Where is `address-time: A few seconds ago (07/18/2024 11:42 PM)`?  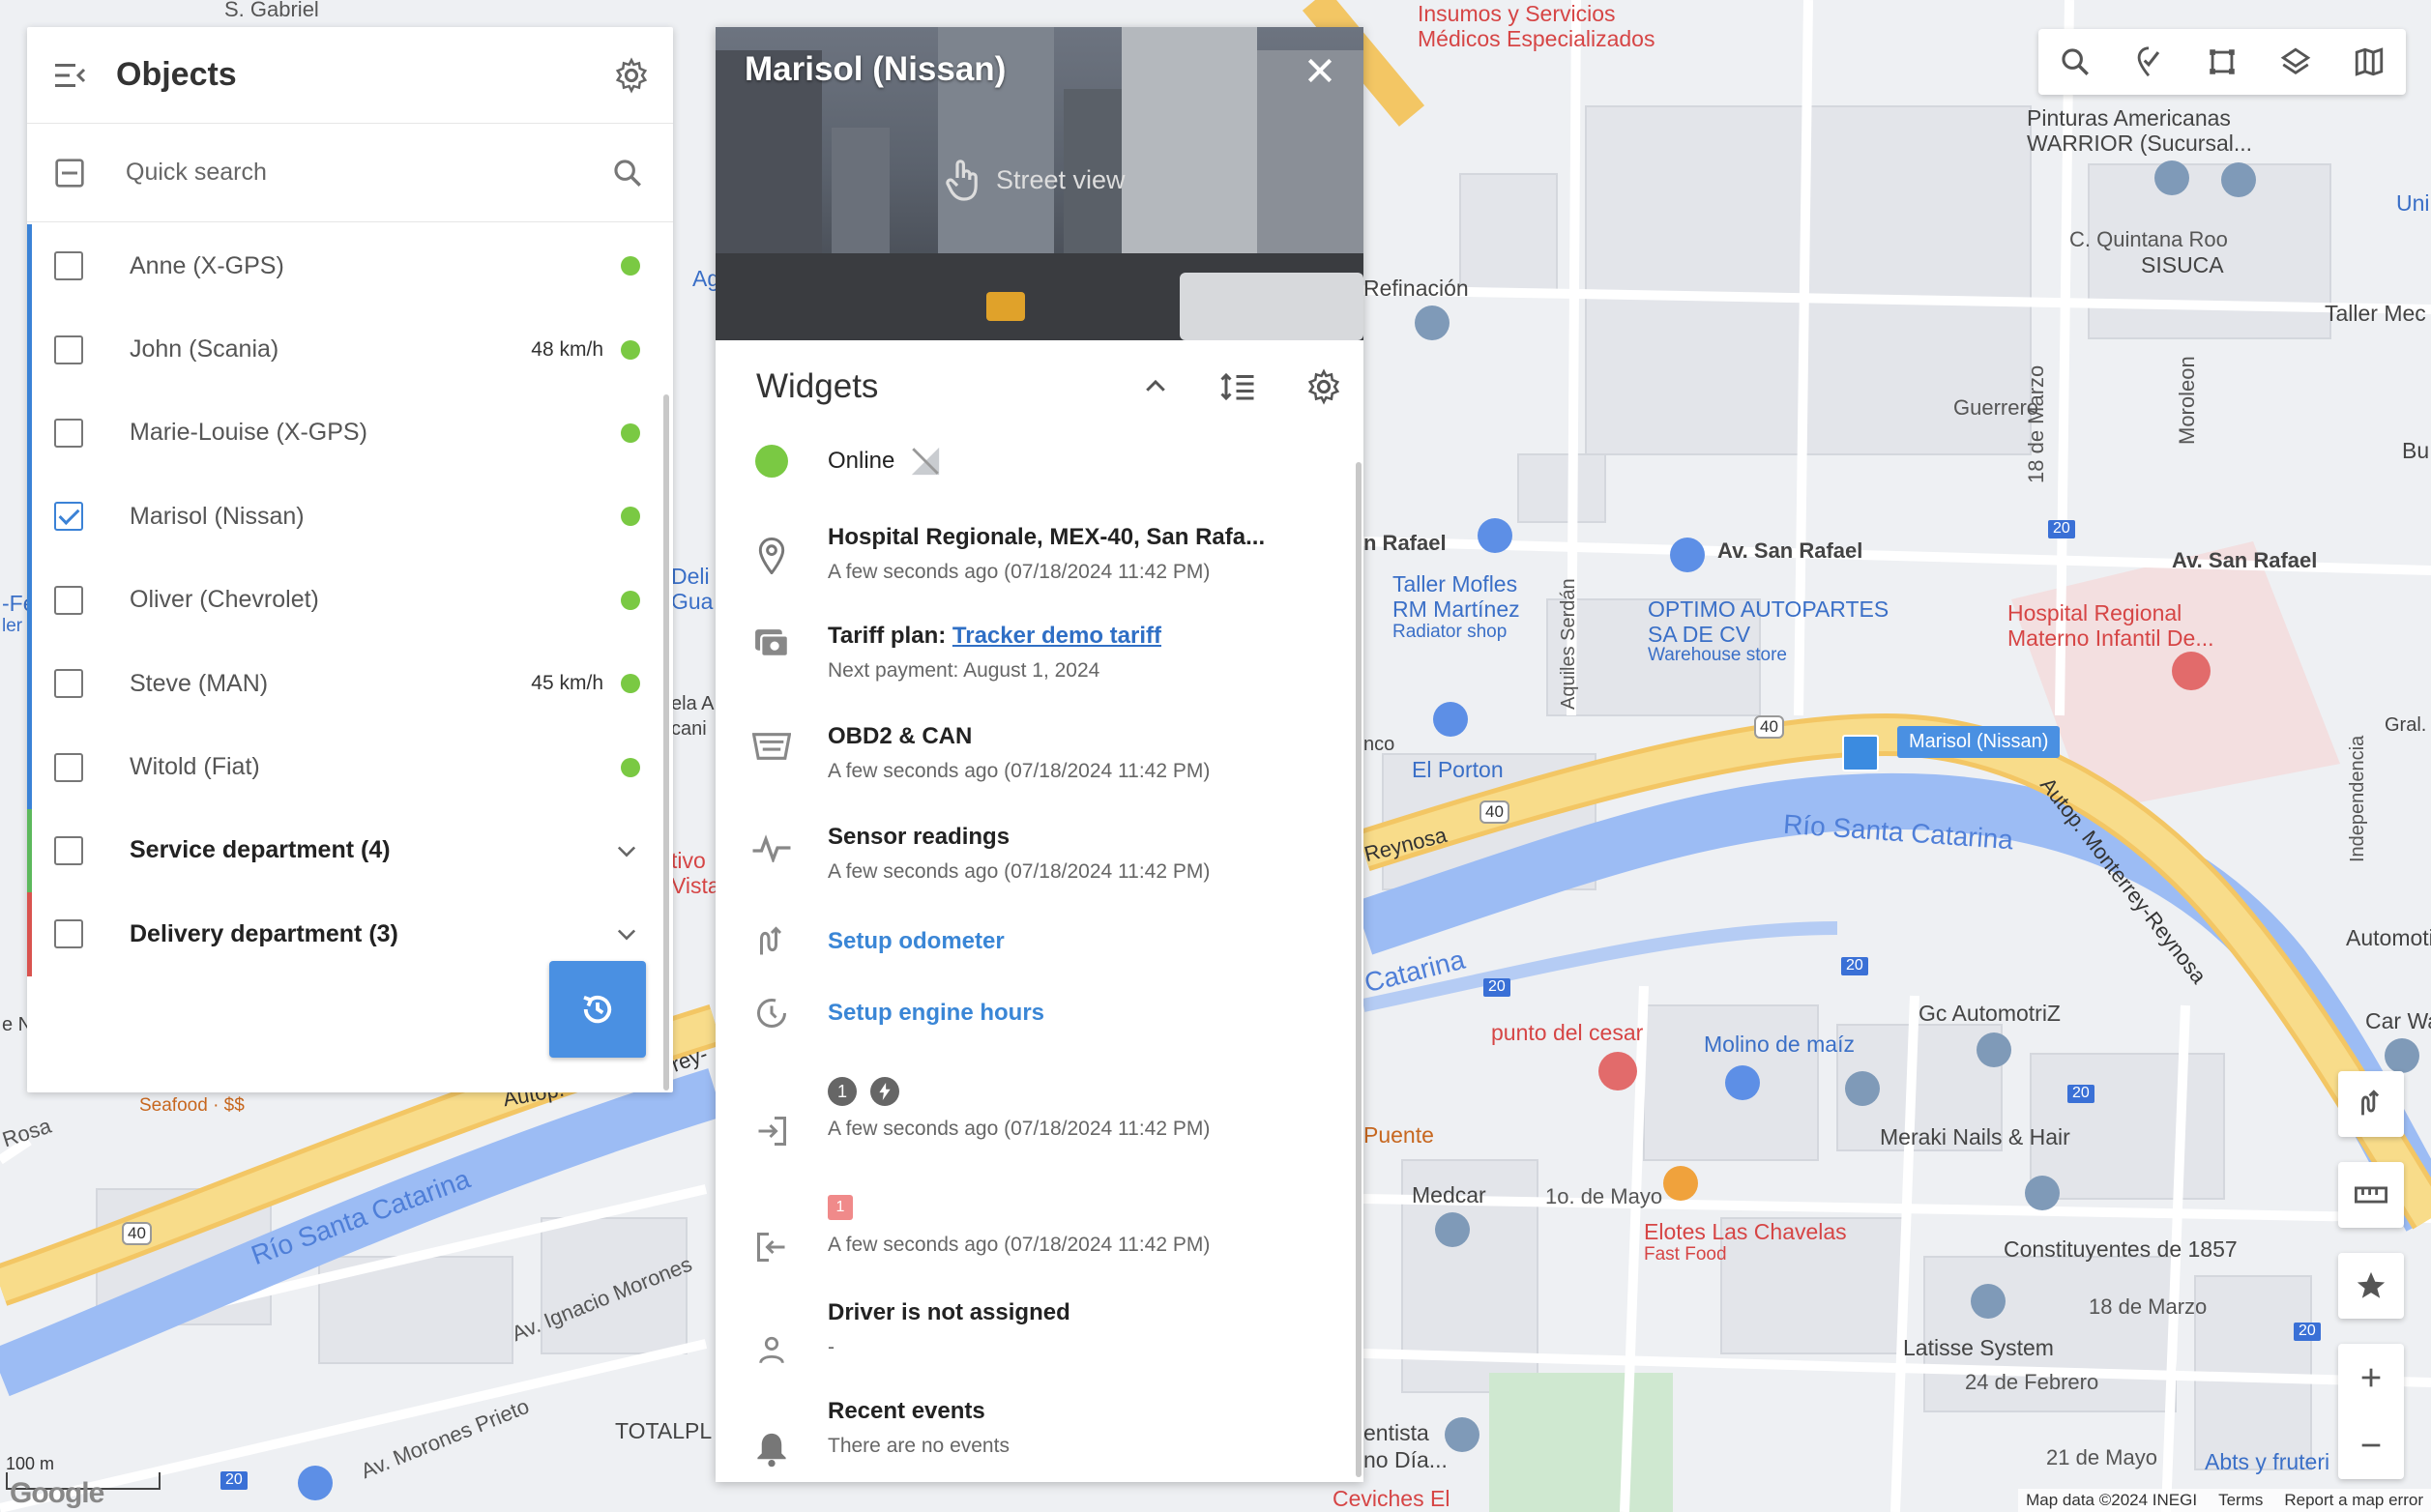
address-time: A few seconds ago (07/18/2024 11:42 PM) is located at coordinates (1020, 572).